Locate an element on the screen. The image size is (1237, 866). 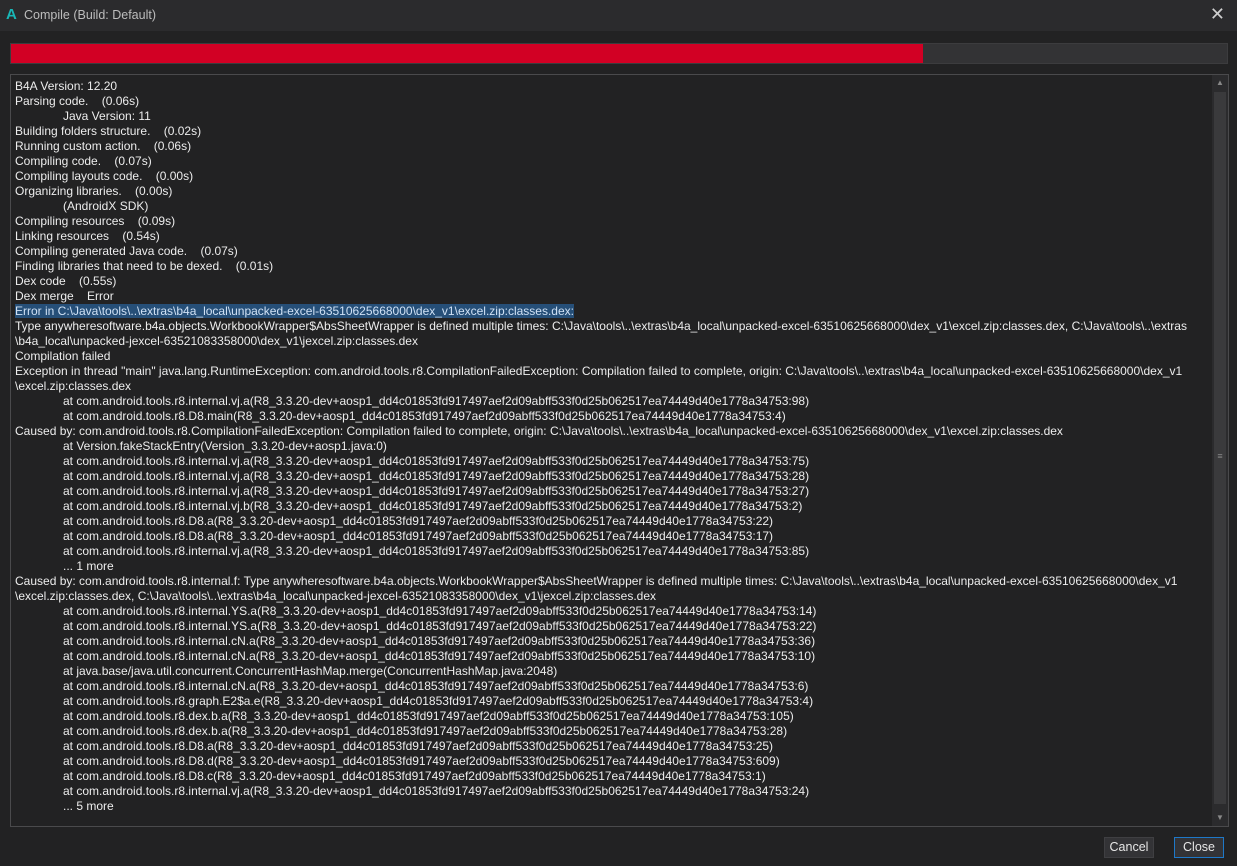
vertical-scrollbar: ▲ ≡ ▼ is located at coordinates (1220, 450).